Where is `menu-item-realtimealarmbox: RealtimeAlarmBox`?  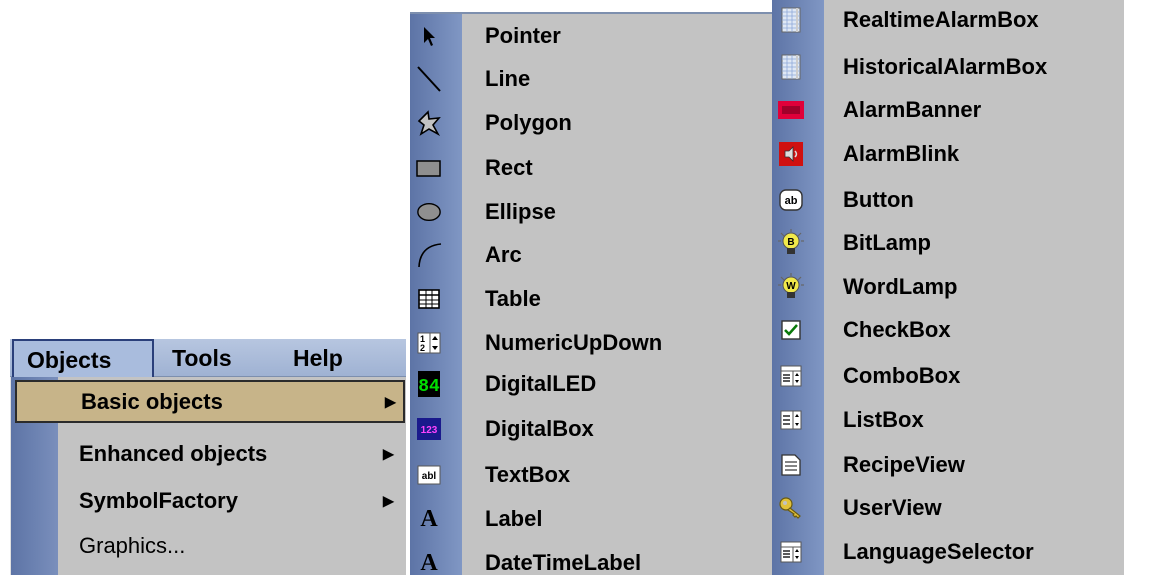 menu-item-realtimealarmbox: RealtimeAlarmBox is located at coordinates (948, 21).